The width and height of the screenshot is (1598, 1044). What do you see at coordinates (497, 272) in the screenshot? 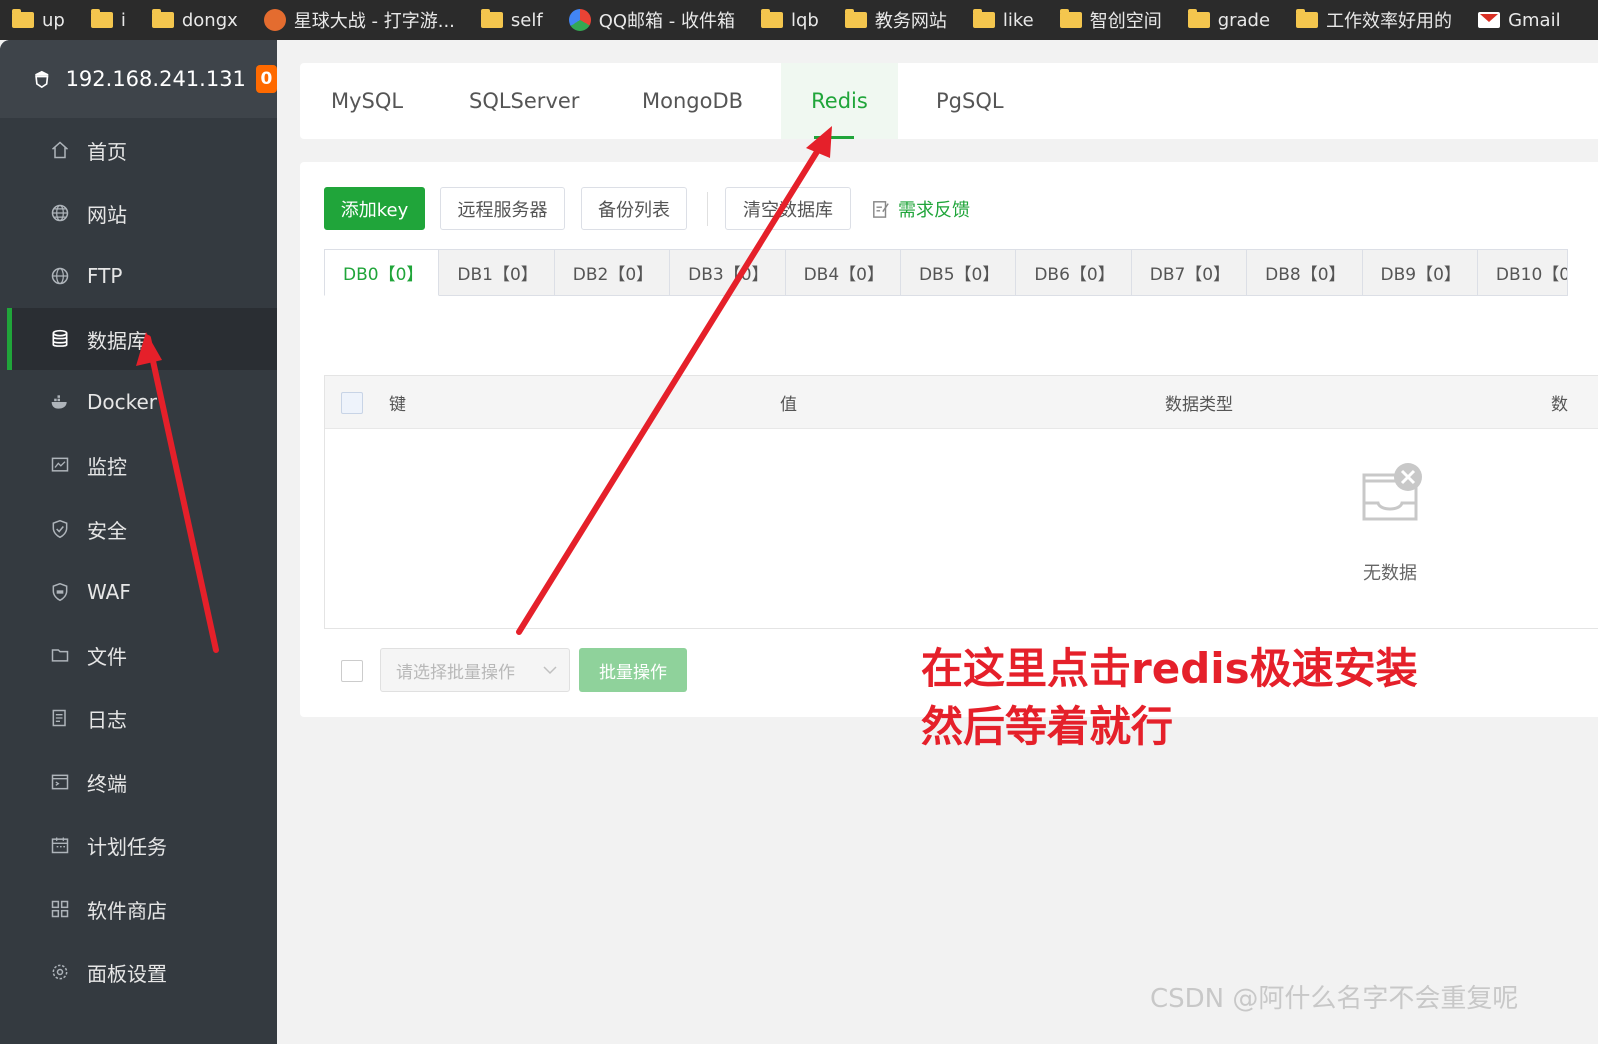
I see `db-tab: DB1【0】` at bounding box center [497, 272].